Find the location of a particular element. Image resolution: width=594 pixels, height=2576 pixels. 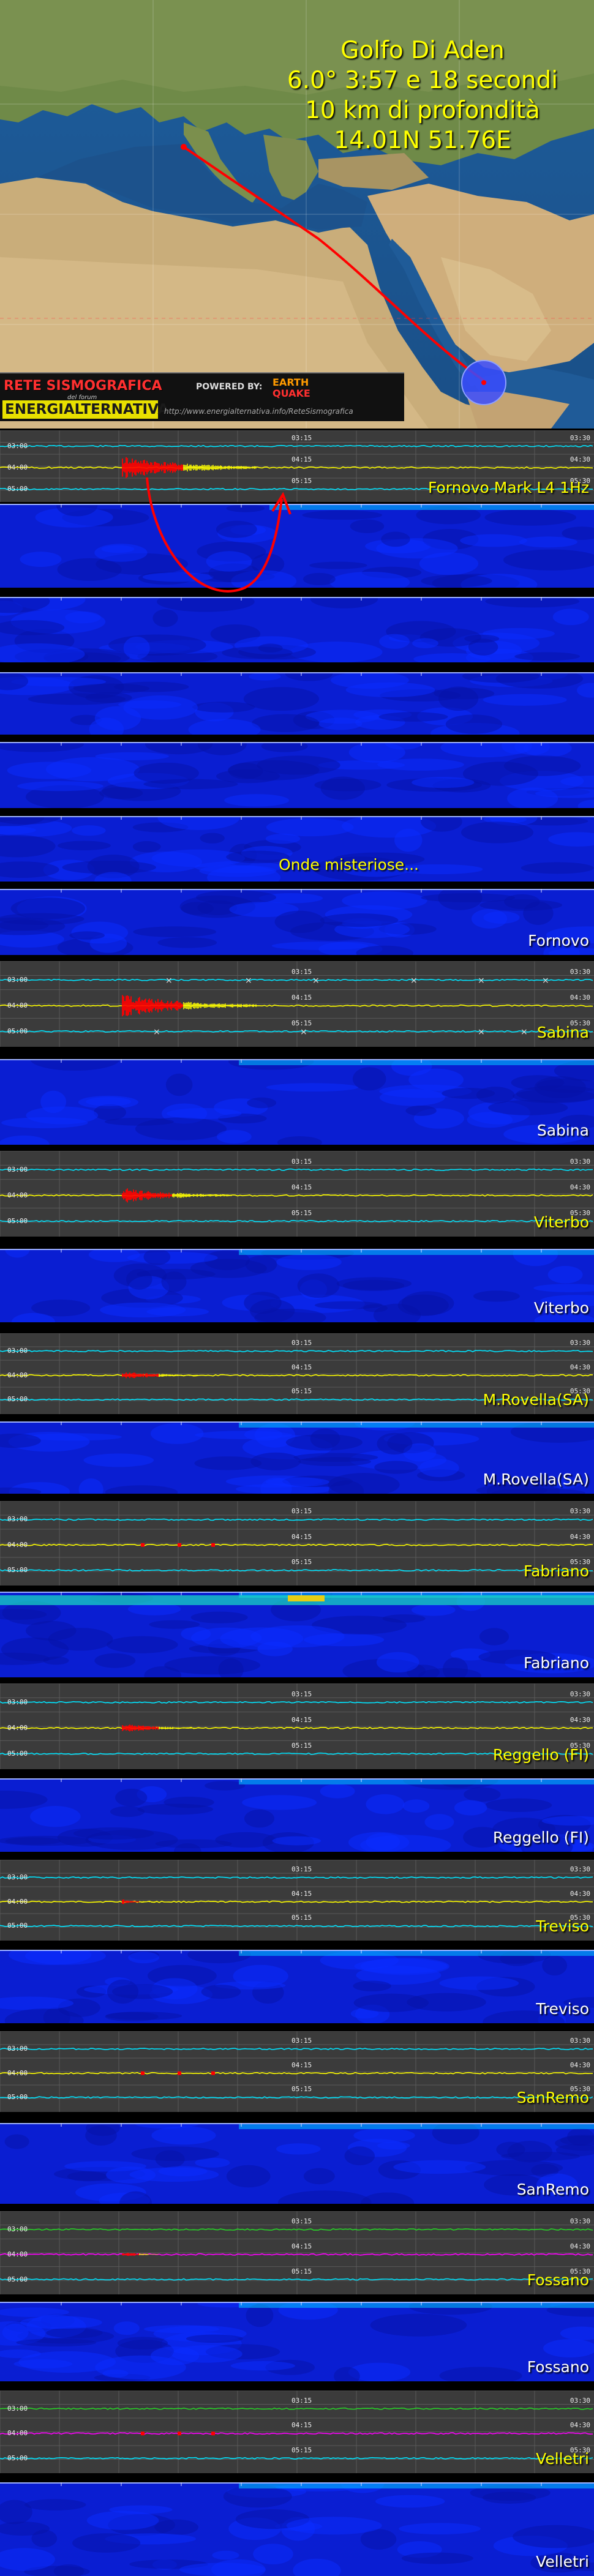

time-label-center: 04:15 is located at coordinates (302, 1720).